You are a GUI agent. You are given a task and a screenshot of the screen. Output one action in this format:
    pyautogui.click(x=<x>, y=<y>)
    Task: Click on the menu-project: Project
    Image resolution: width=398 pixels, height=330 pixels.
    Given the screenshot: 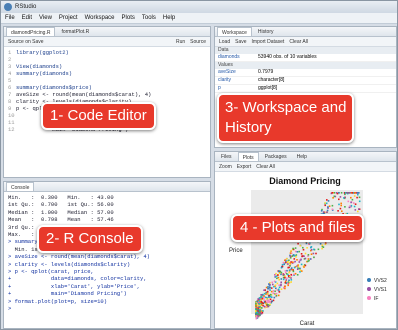 What is the action you would take?
    pyautogui.click(x=68, y=18)
    